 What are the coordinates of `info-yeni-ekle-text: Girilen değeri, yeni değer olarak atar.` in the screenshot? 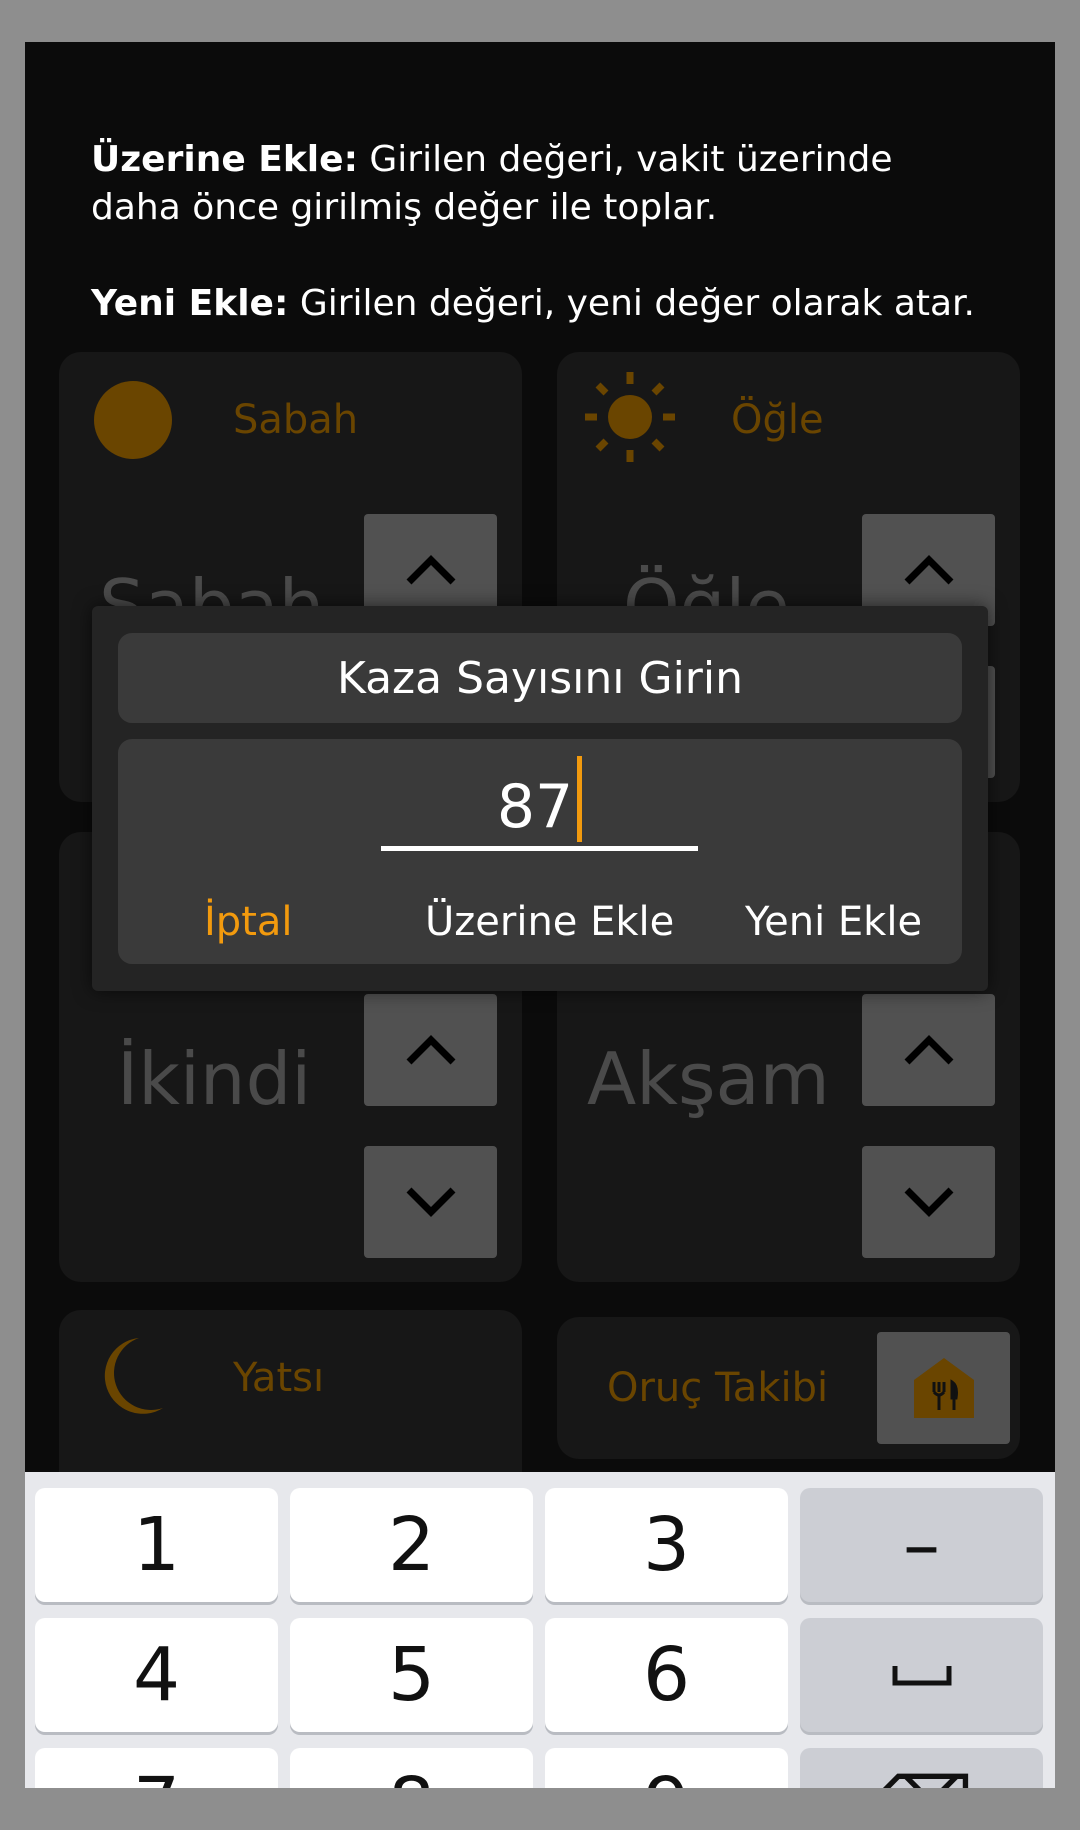 It's located at (631, 303).